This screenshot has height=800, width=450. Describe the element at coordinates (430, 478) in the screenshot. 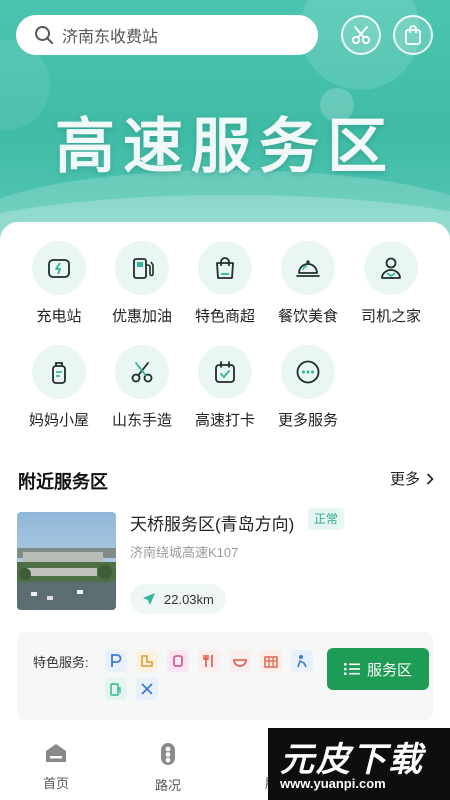

I see `chevron-right-icon` at that location.